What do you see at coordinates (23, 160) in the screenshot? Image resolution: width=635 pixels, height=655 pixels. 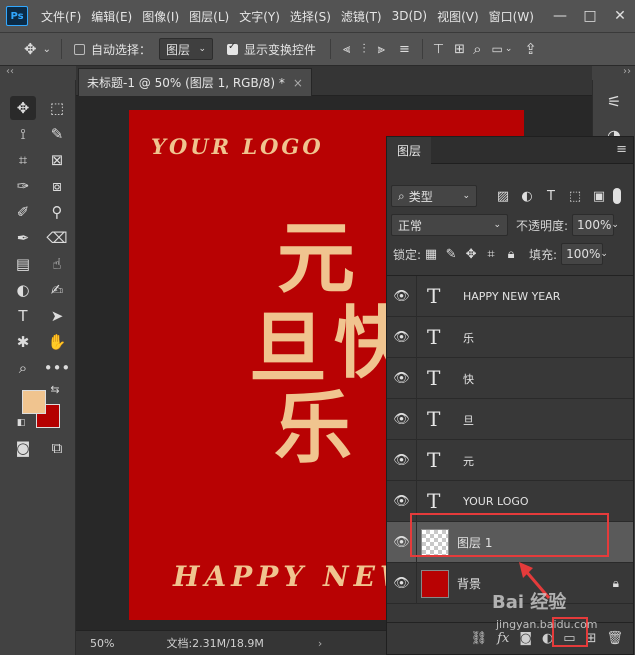 I see `crop-tool-icon: ⌗` at bounding box center [23, 160].